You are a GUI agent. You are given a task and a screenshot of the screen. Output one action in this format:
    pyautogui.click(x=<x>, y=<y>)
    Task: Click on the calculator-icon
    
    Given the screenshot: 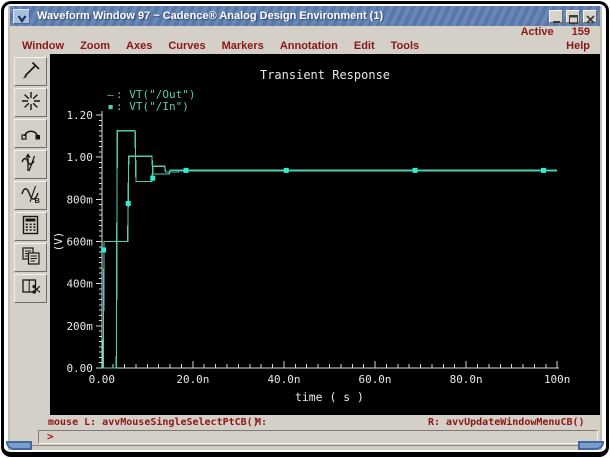 What is the action you would take?
    pyautogui.click(x=31, y=226)
    